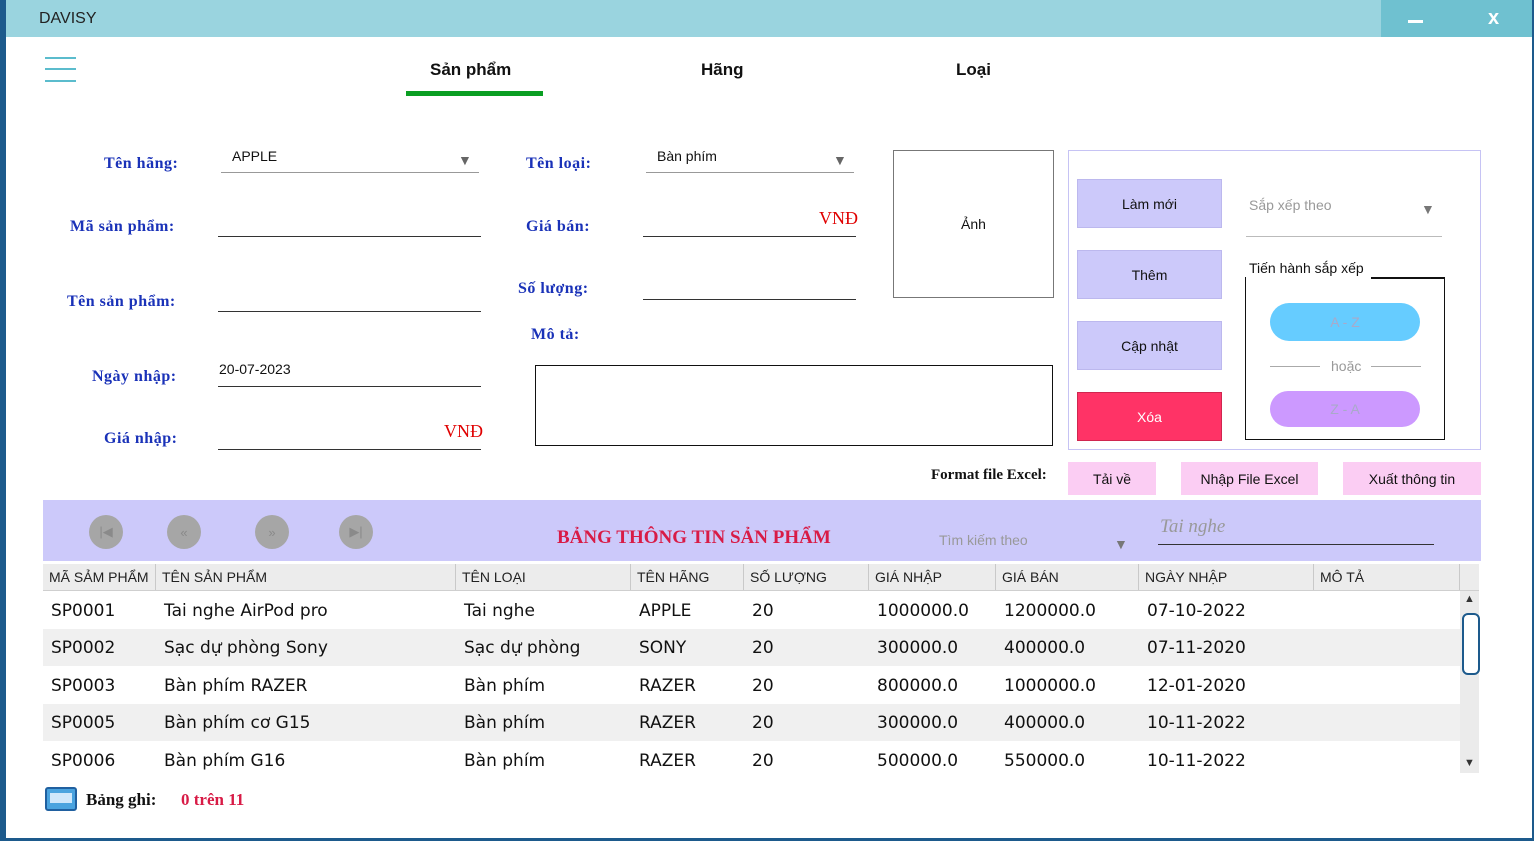  What do you see at coordinates (1407, 278) in the screenshot?
I see `sort-box-top-border` at bounding box center [1407, 278].